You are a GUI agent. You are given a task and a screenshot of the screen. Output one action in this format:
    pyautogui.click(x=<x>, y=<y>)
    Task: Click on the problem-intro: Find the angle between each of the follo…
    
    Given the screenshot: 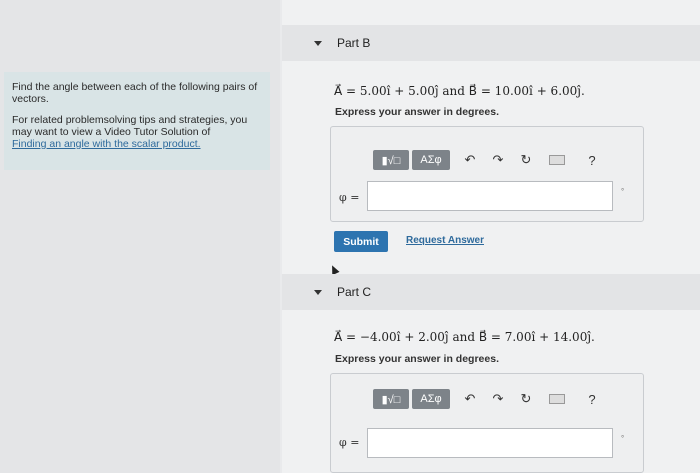 What is the action you would take?
    pyautogui.click(x=137, y=121)
    